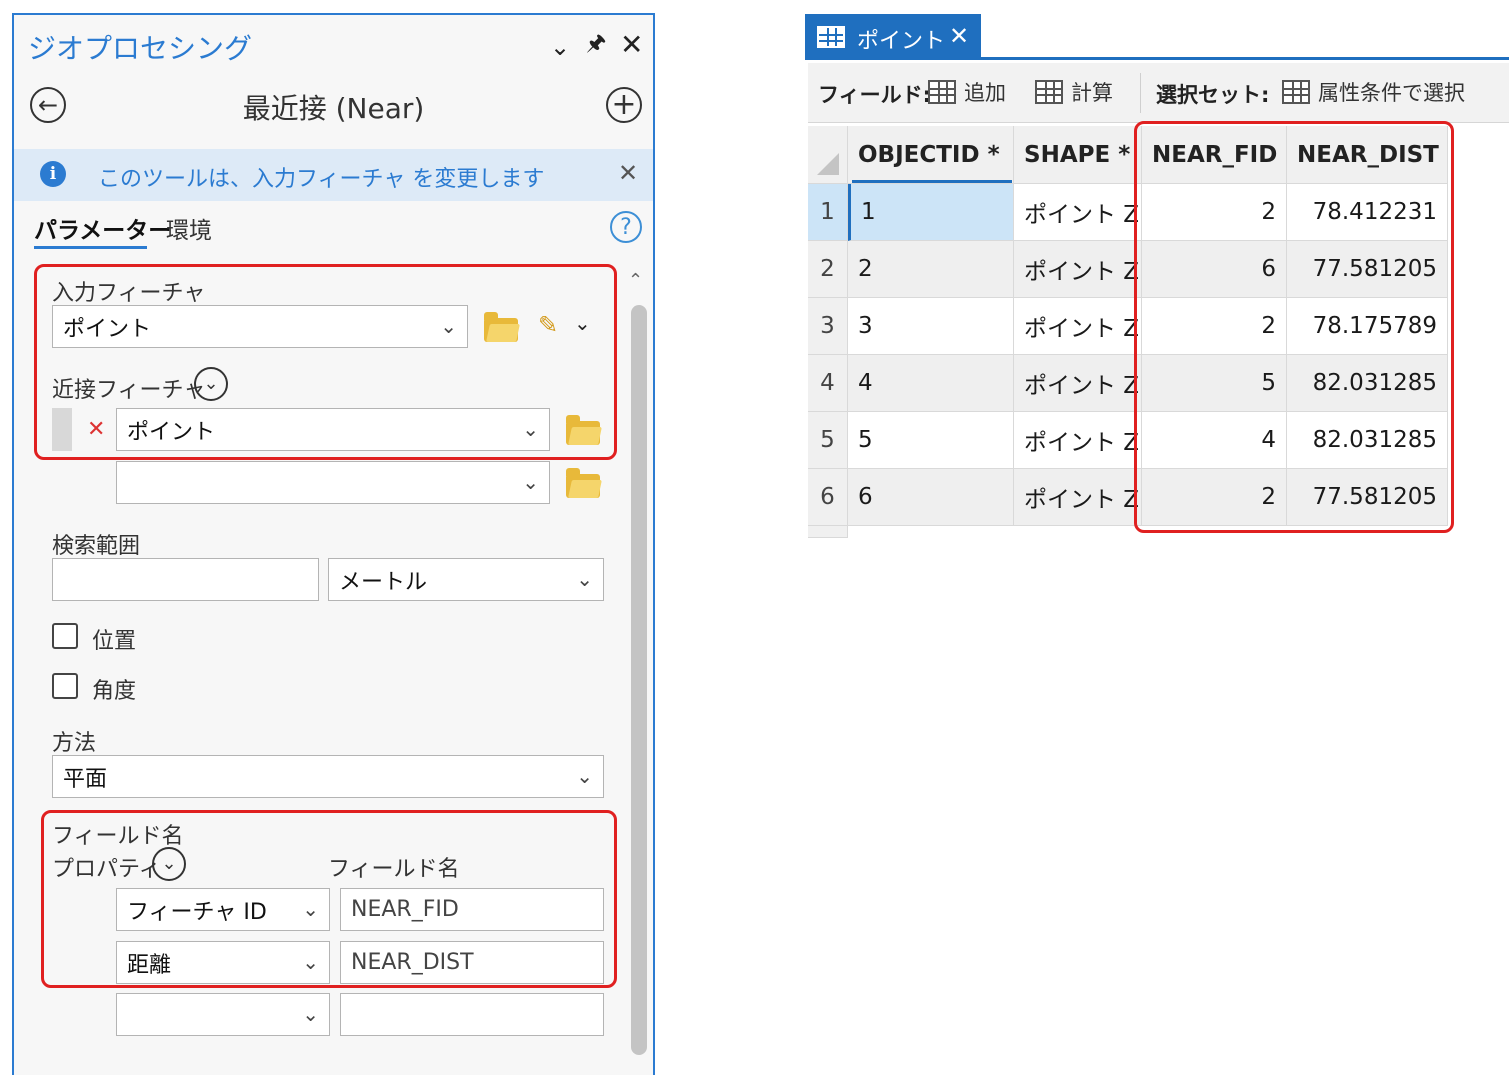 The width and height of the screenshot is (1509, 1075). What do you see at coordinates (931, 269) in the screenshot?
I see `cell-objectid: 2` at bounding box center [931, 269].